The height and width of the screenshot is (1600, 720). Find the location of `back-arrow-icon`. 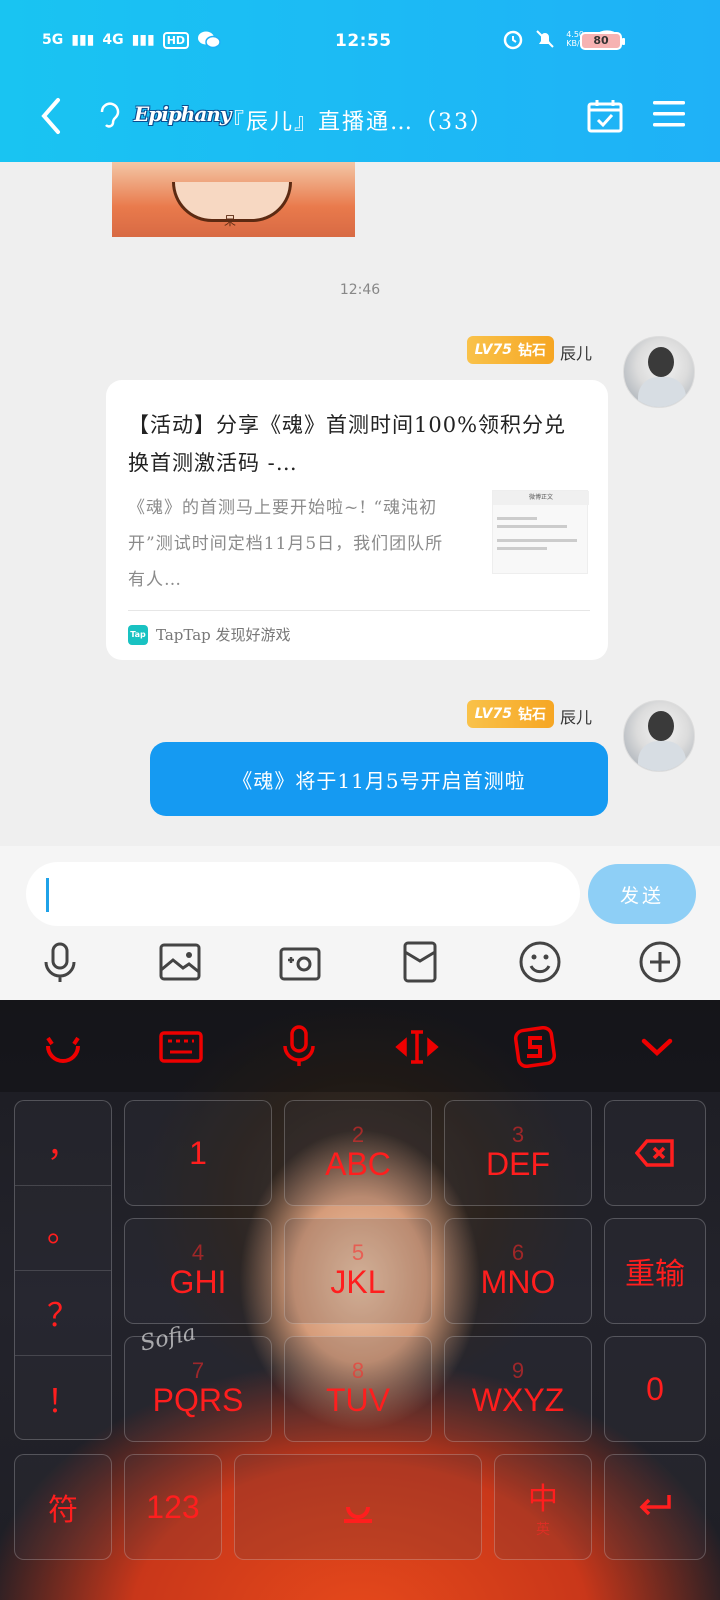

back-arrow-icon is located at coordinates (51, 116).